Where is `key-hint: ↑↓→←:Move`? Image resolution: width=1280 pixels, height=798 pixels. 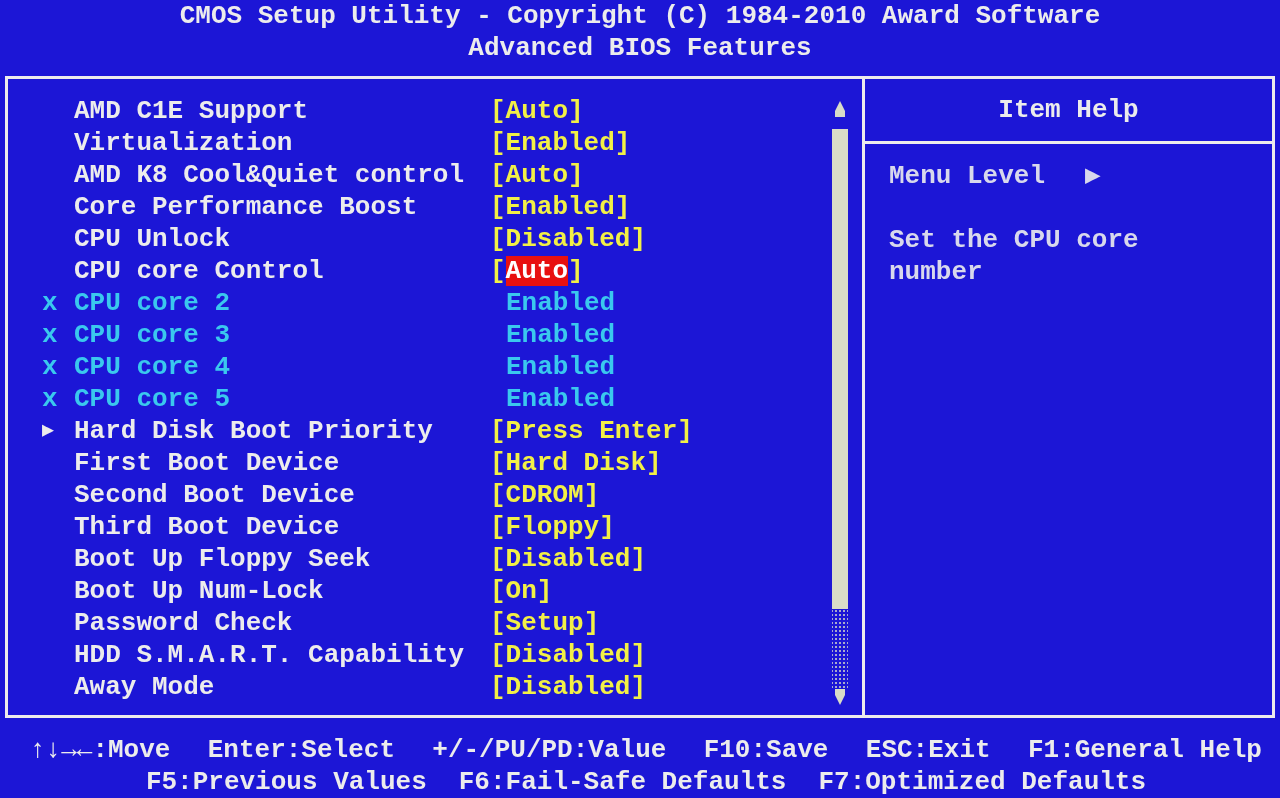
key-hint: ↑↓→←:Move is located at coordinates (100, 750).